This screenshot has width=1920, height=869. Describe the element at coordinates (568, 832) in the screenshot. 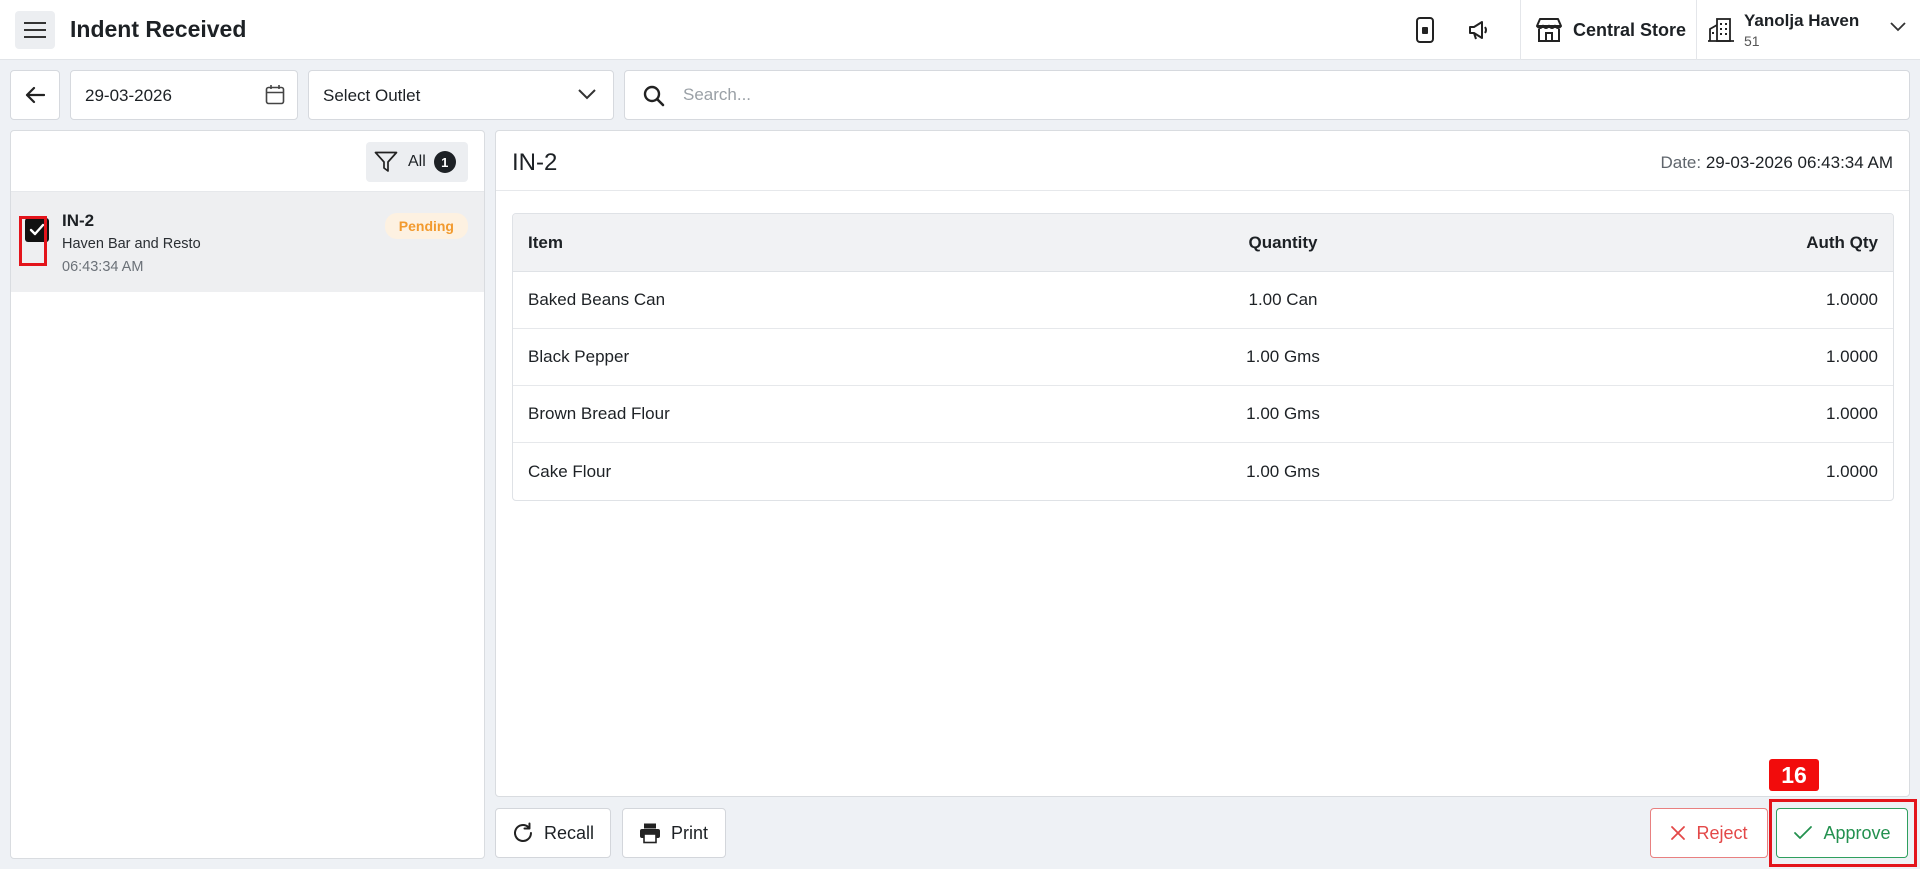

I see `recall-label: Recall` at that location.